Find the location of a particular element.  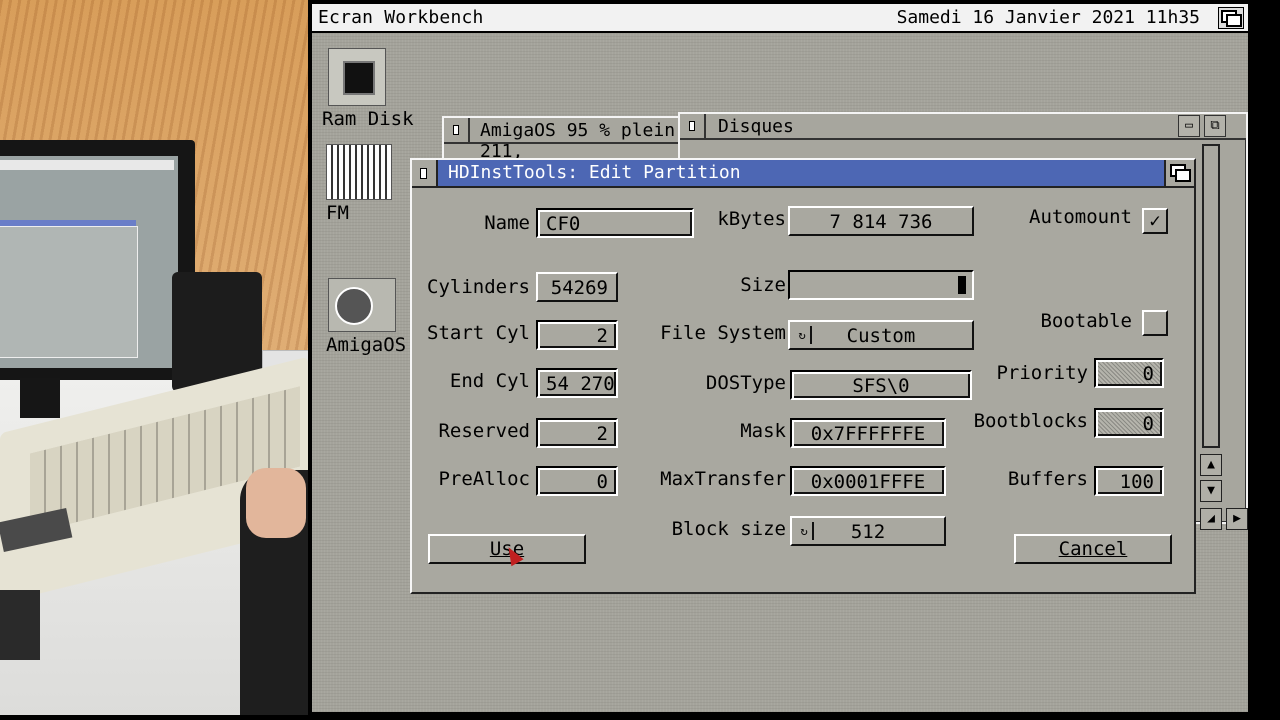

prealloc-label: PreAlloc is located at coordinates (484, 479).